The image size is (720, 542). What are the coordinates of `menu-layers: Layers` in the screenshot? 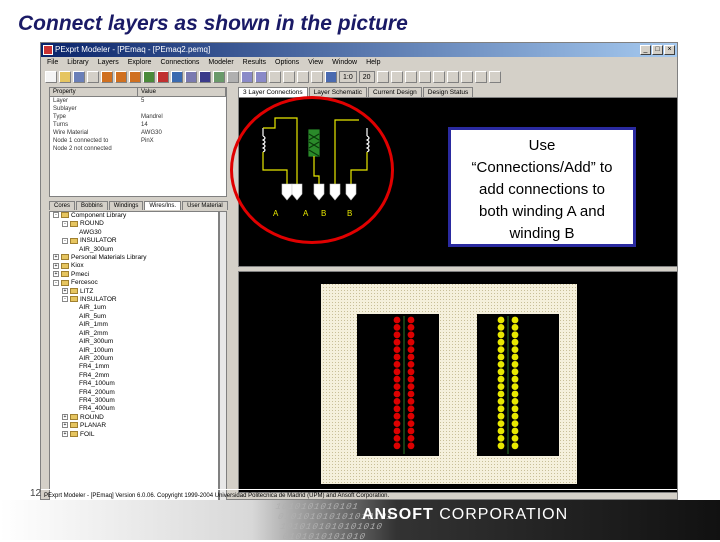 It's located at (108, 63).